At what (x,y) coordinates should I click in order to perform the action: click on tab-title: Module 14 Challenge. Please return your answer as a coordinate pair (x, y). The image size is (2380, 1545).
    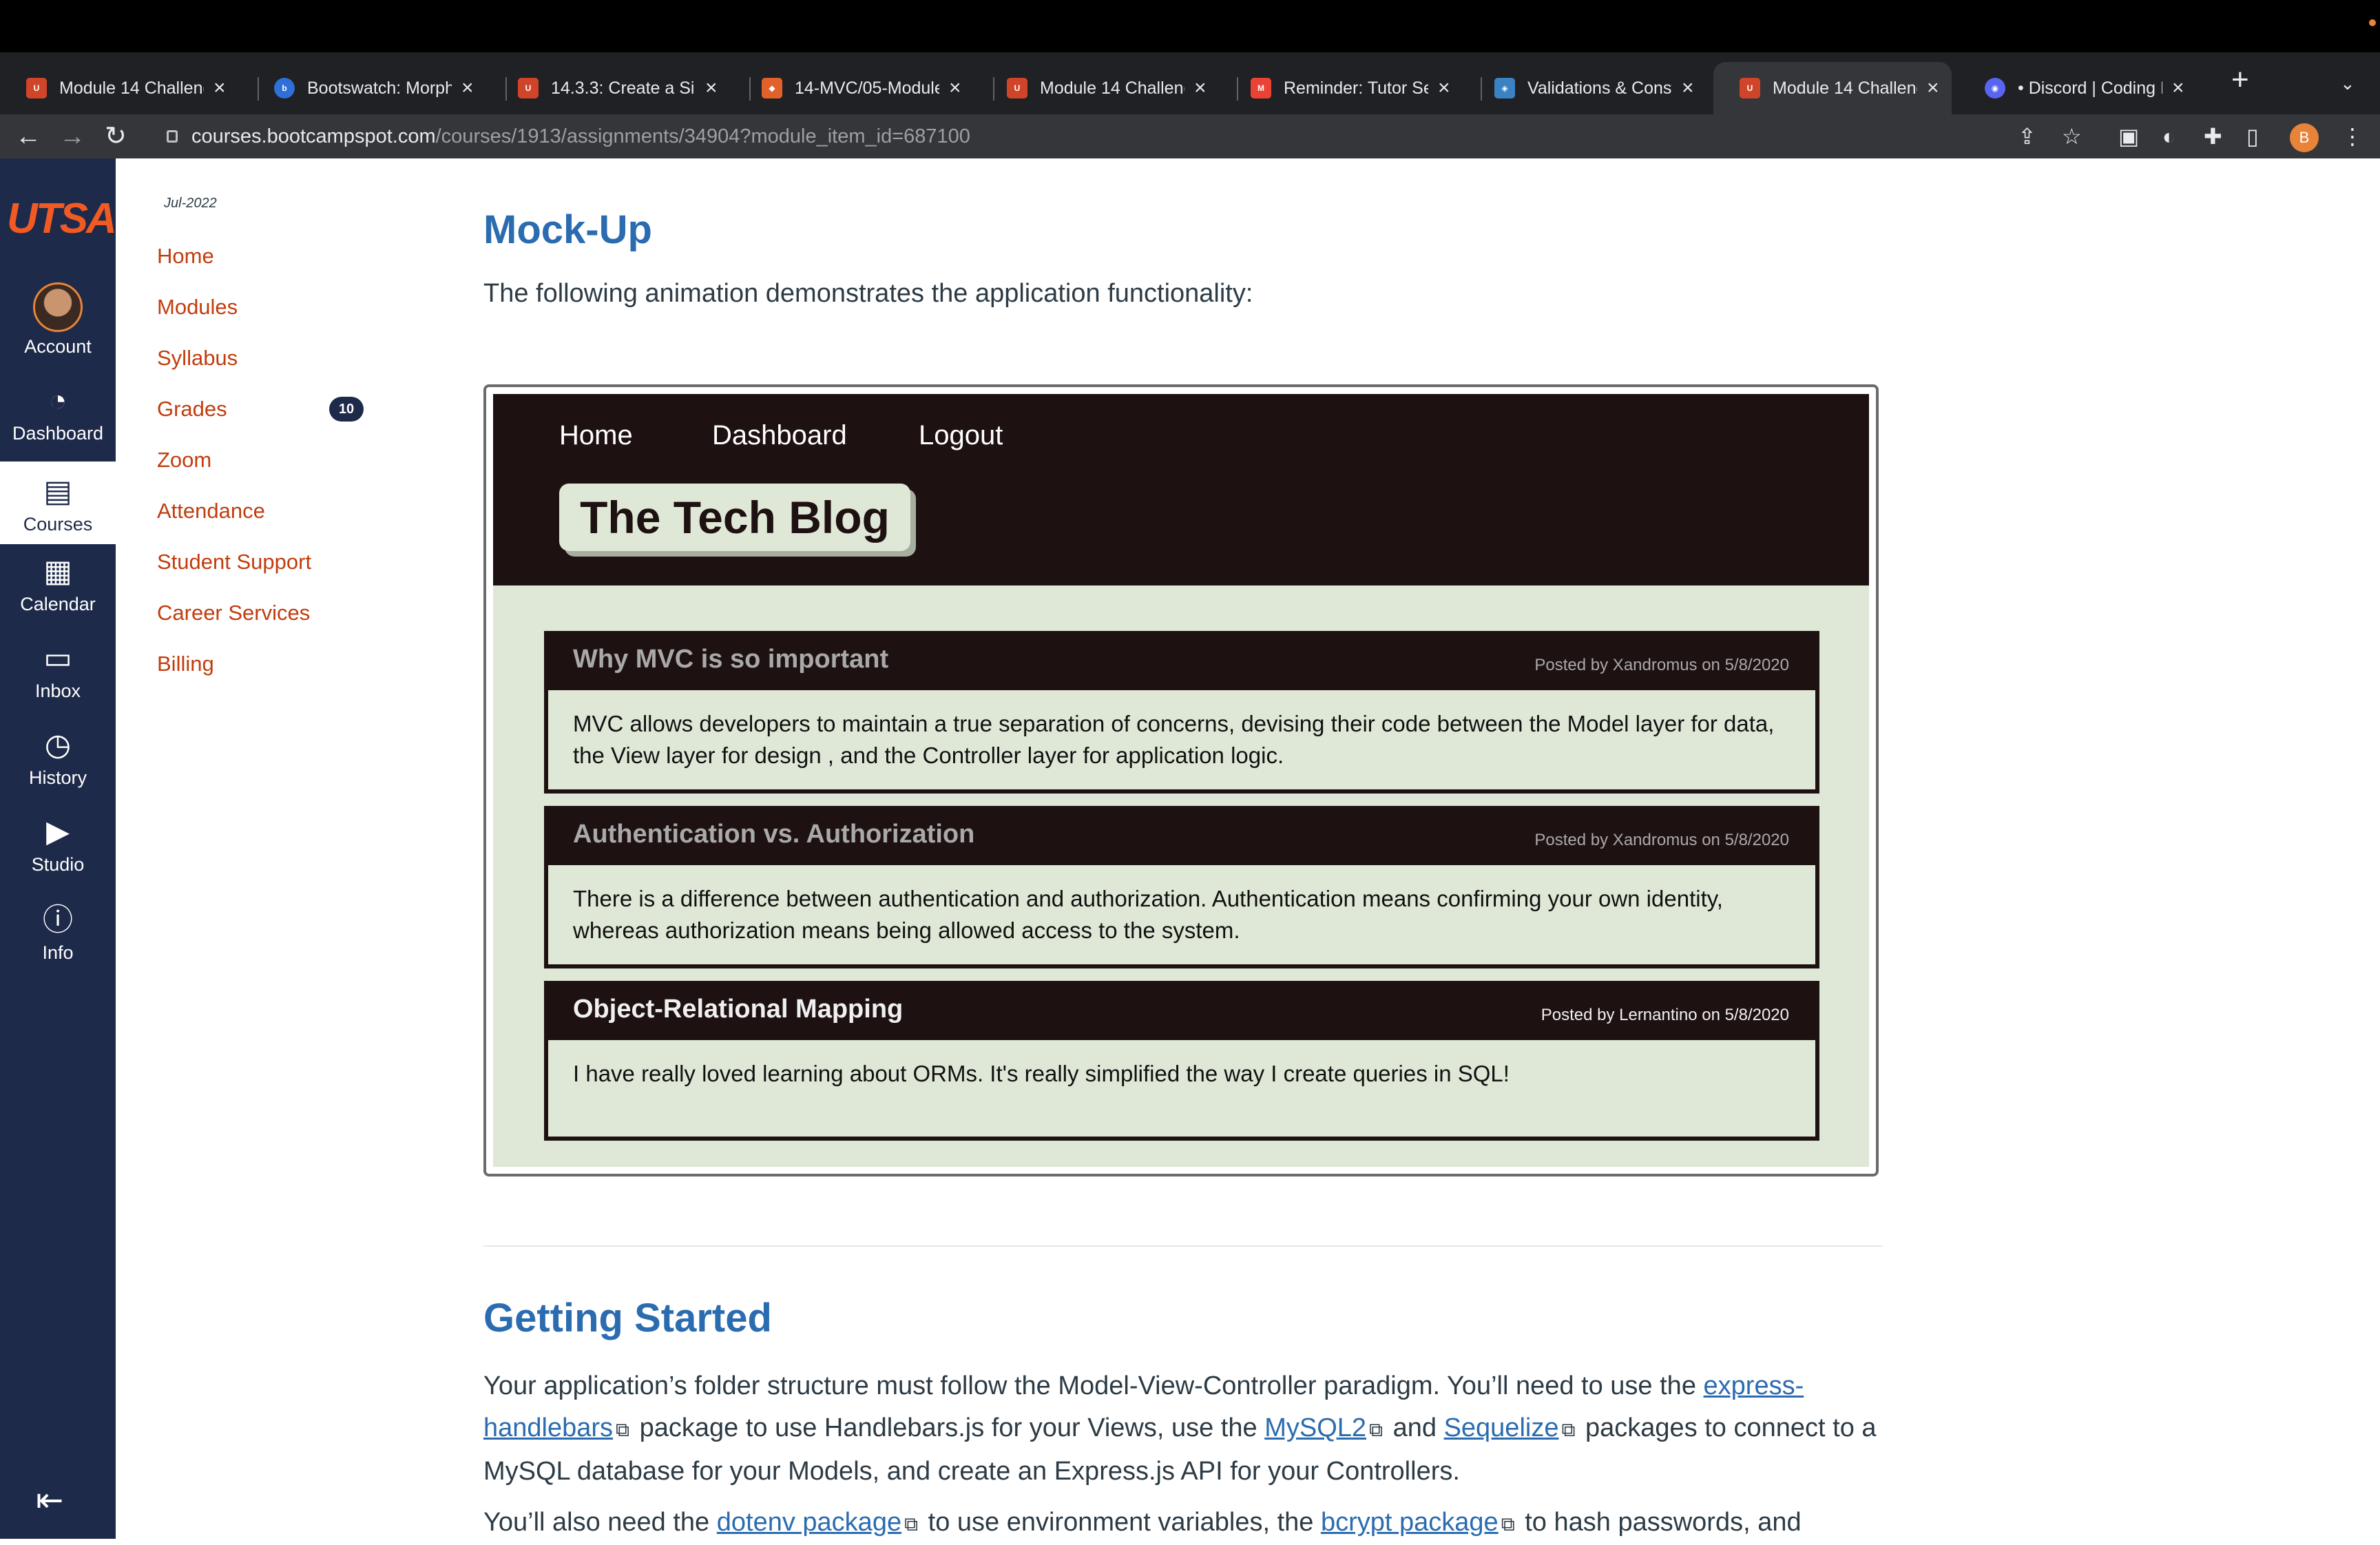
    Looking at the image, I should click on (1112, 88).